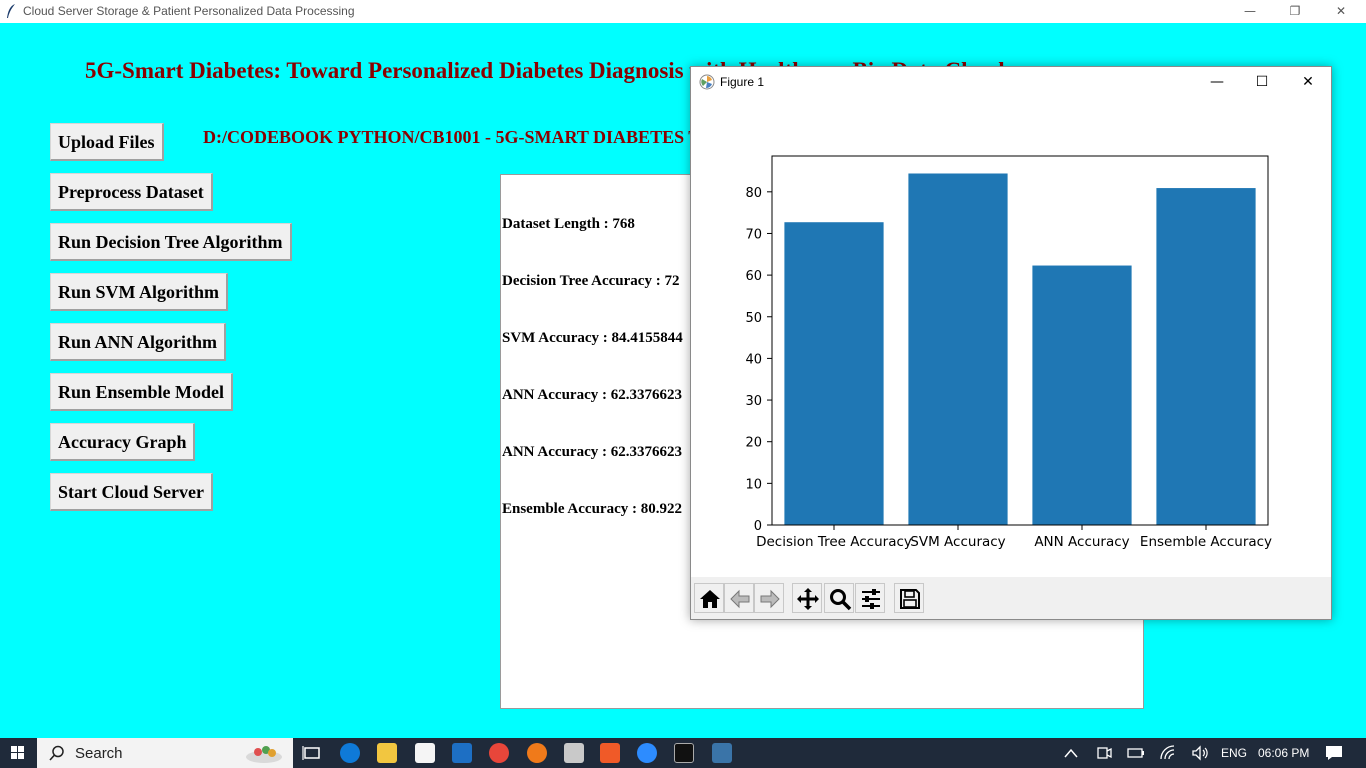  What do you see at coordinates (1071, 753) in the screenshot?
I see `chevron-up-icon` at bounding box center [1071, 753].